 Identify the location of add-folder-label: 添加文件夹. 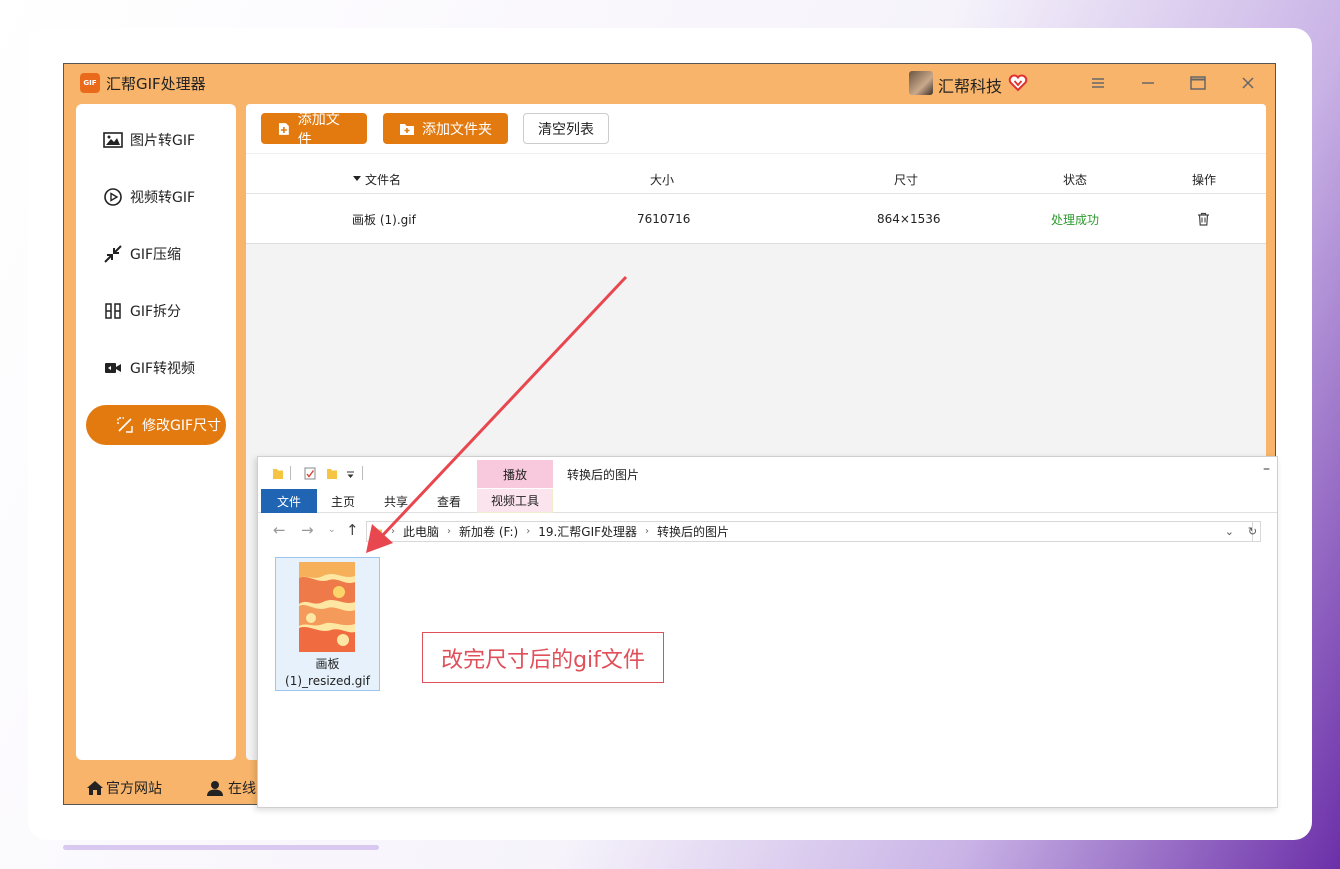
(457, 129).